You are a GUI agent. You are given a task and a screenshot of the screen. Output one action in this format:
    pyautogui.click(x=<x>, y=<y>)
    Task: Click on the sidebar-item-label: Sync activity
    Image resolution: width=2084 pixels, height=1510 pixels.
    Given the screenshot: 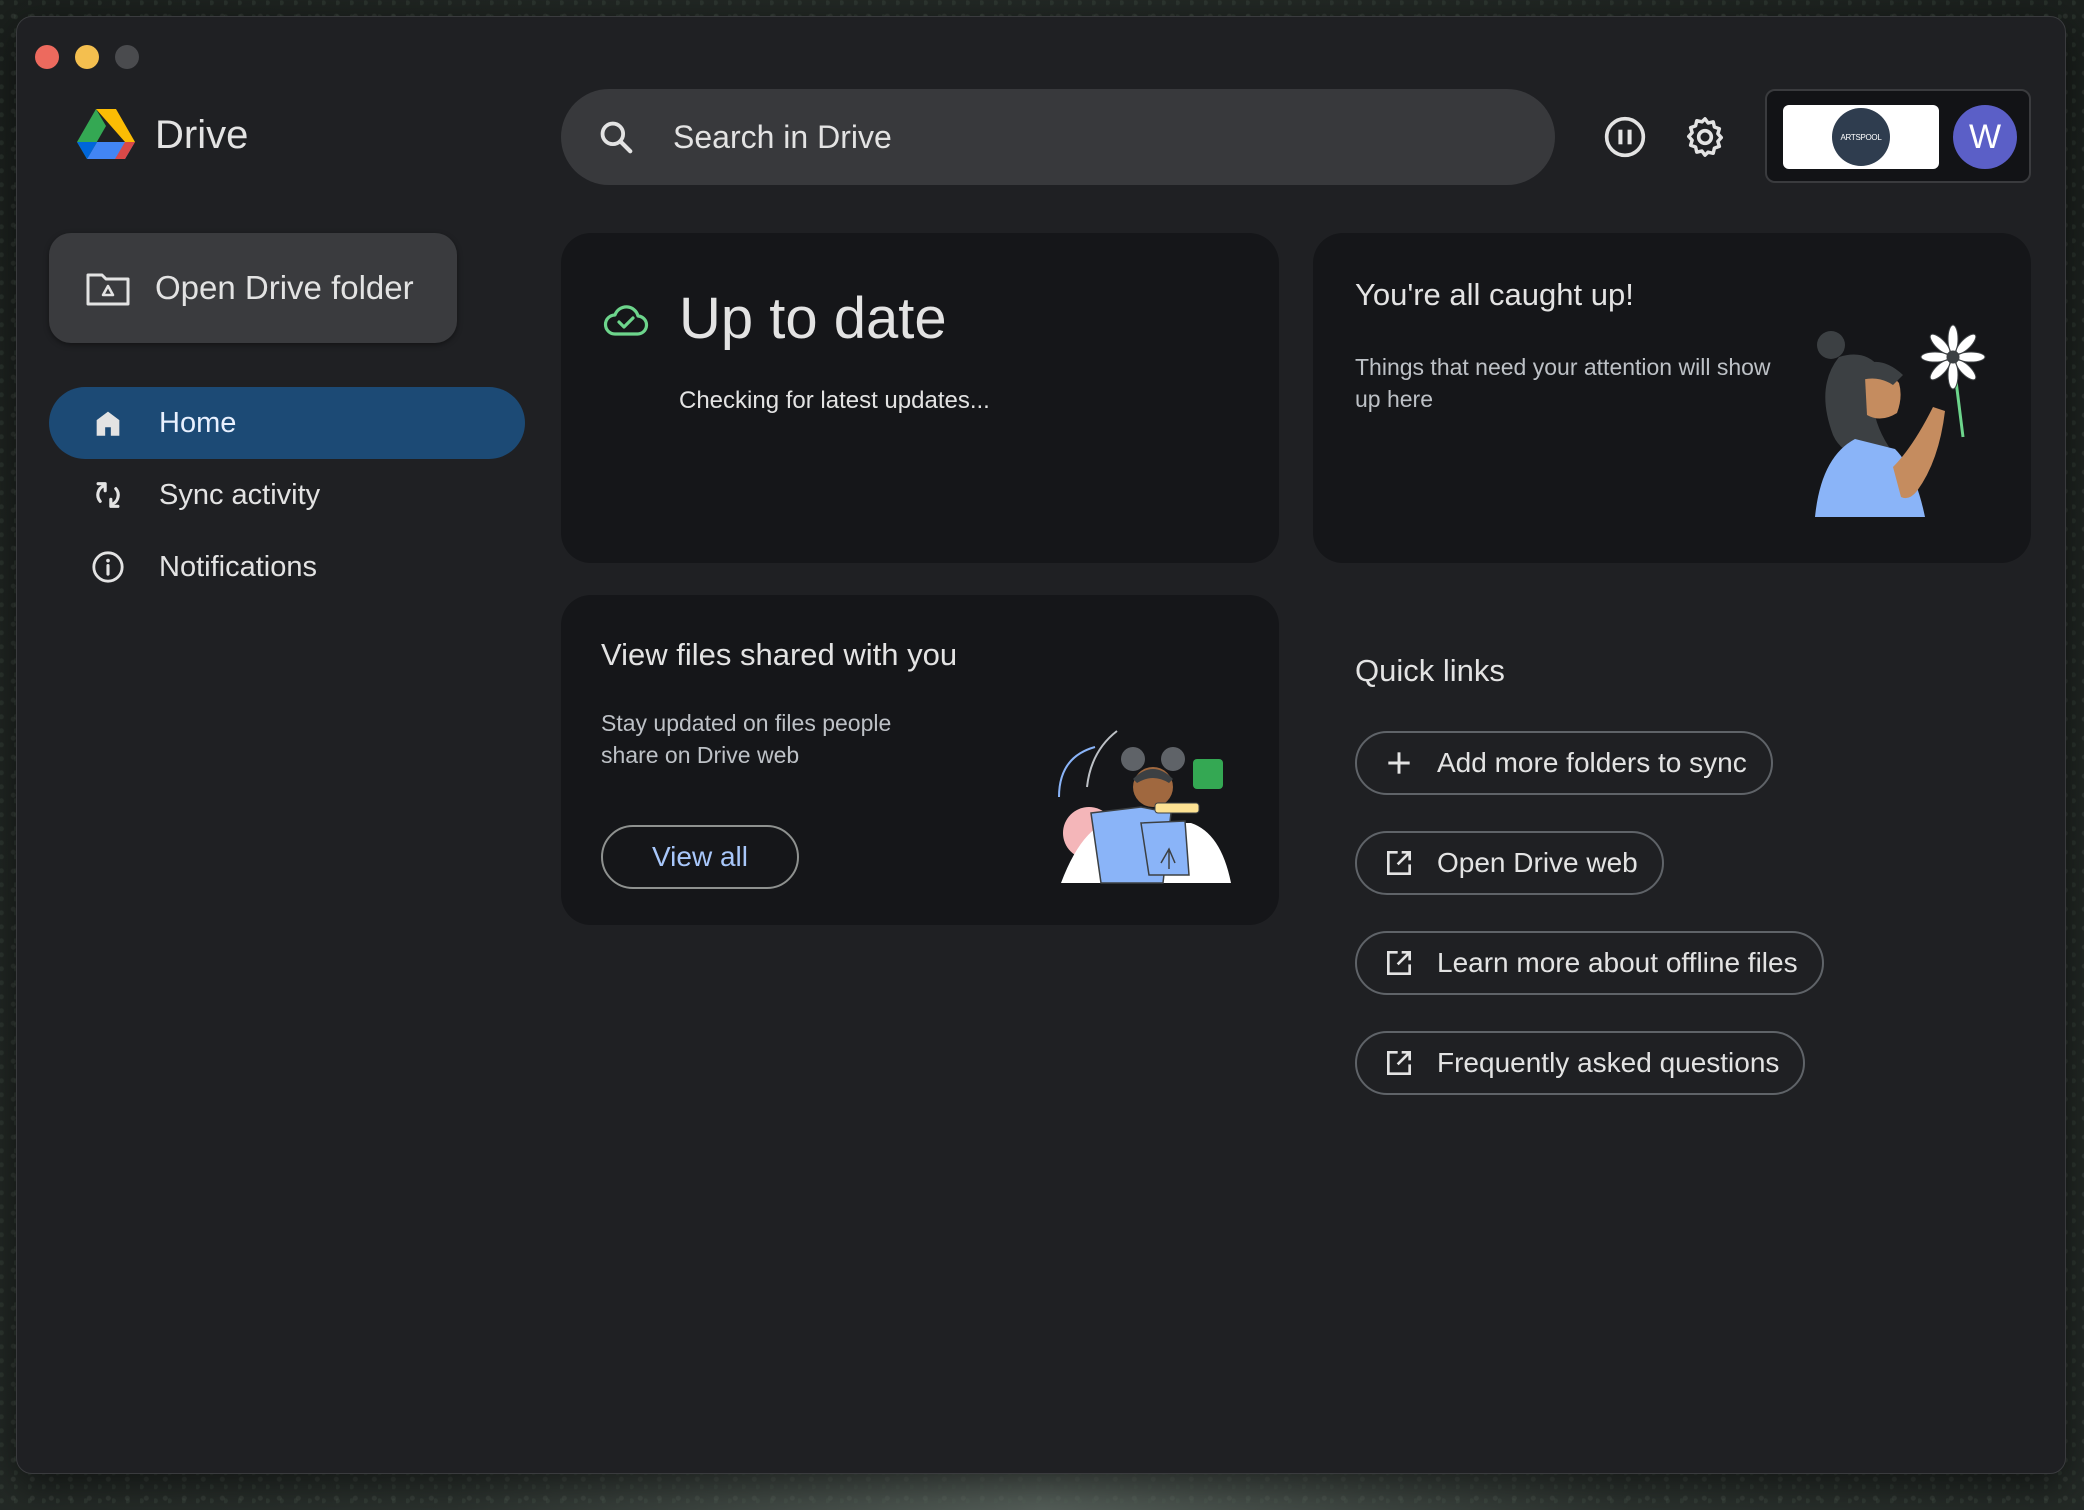 What is the action you would take?
    pyautogui.click(x=240, y=494)
    